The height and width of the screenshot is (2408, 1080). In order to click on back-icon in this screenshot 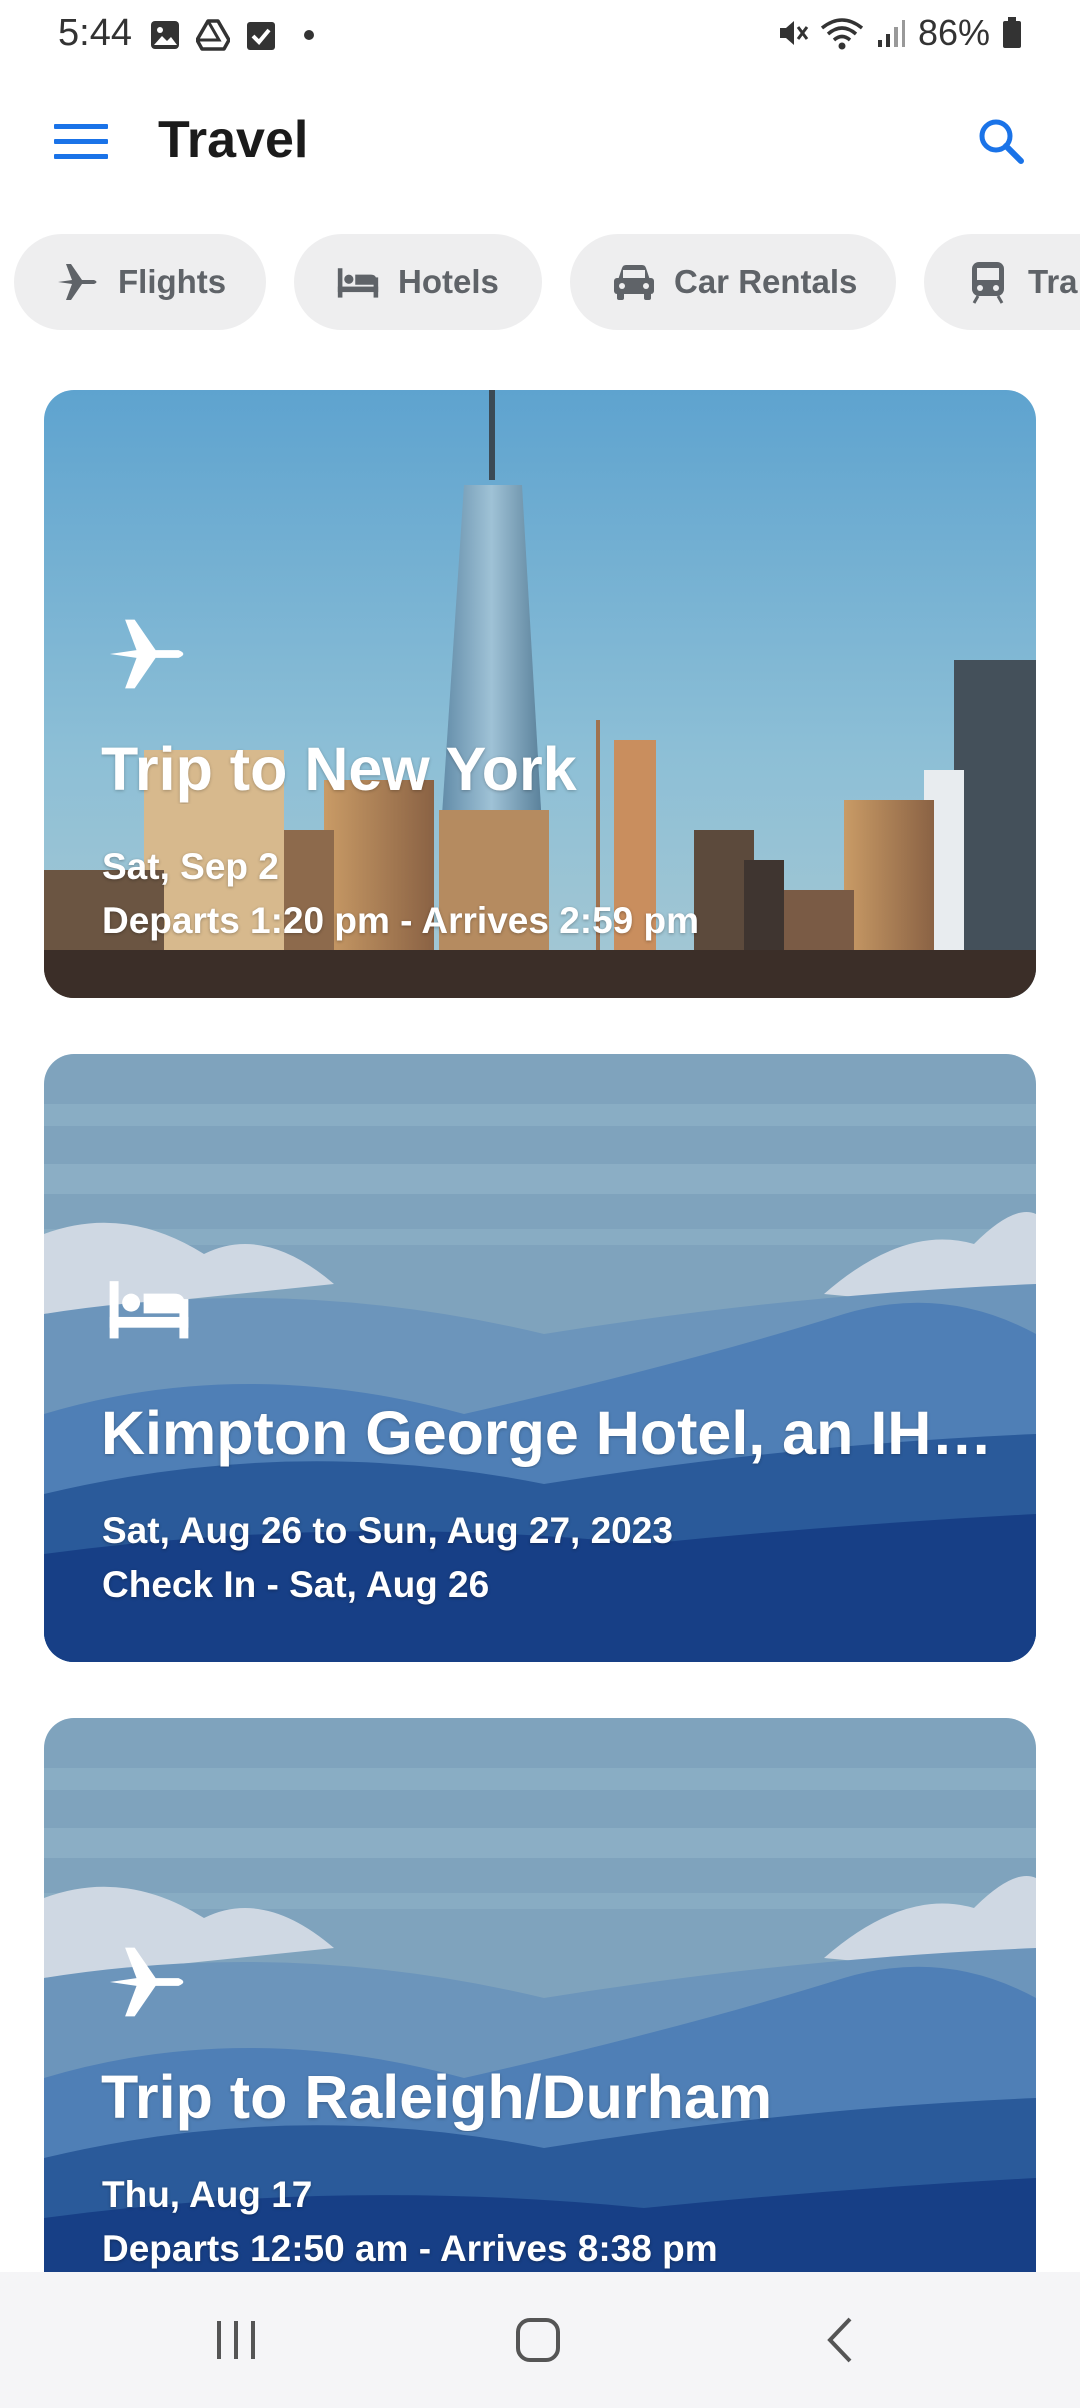, I will do `click(840, 2342)`.